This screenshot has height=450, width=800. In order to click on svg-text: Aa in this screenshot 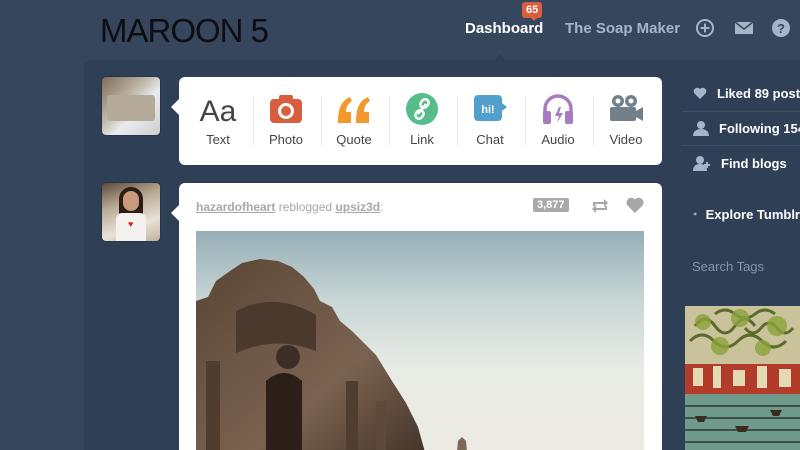, I will do `click(218, 111)`.